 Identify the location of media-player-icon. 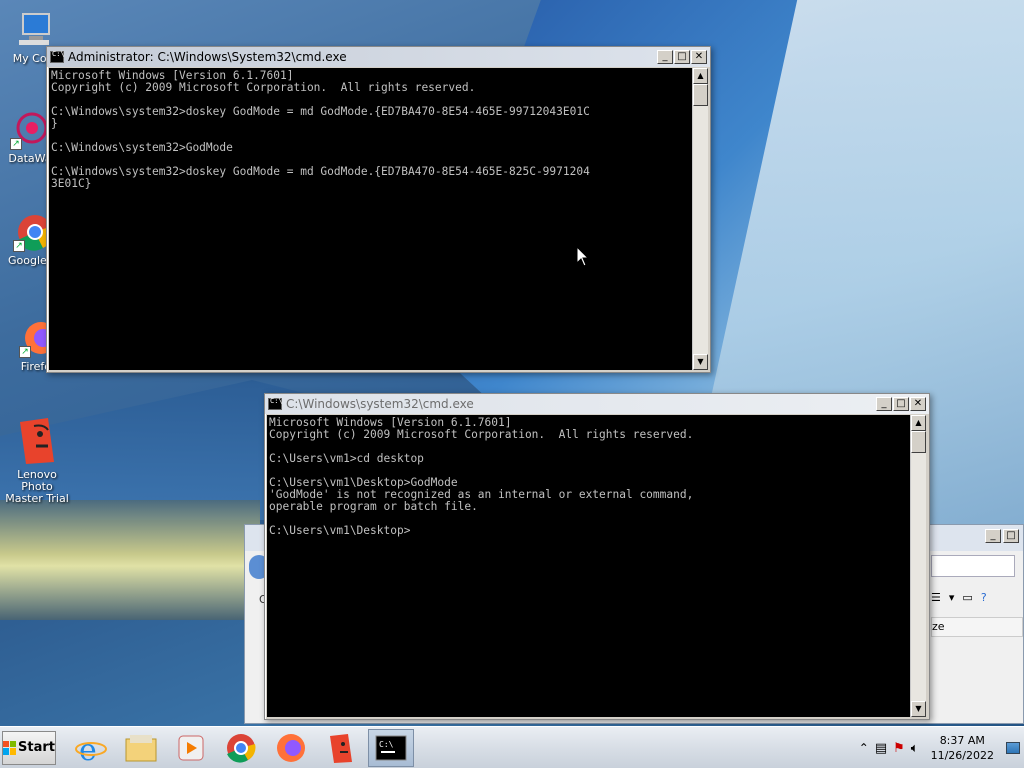
(191, 747).